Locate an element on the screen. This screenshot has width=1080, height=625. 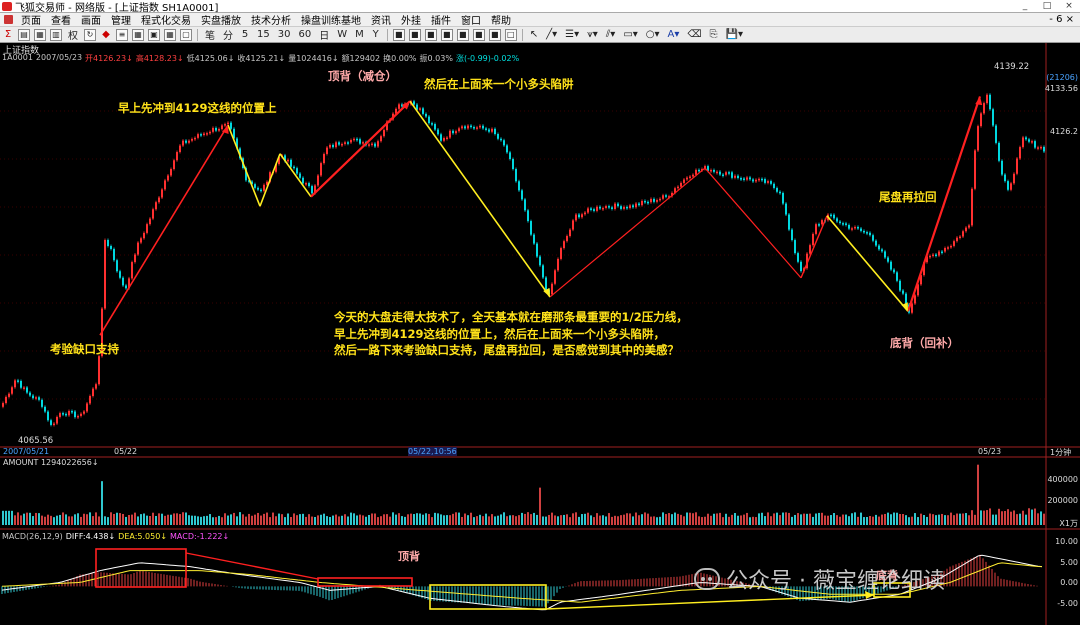
menu-replay: 实盘播放 is located at coordinates (221, 19).